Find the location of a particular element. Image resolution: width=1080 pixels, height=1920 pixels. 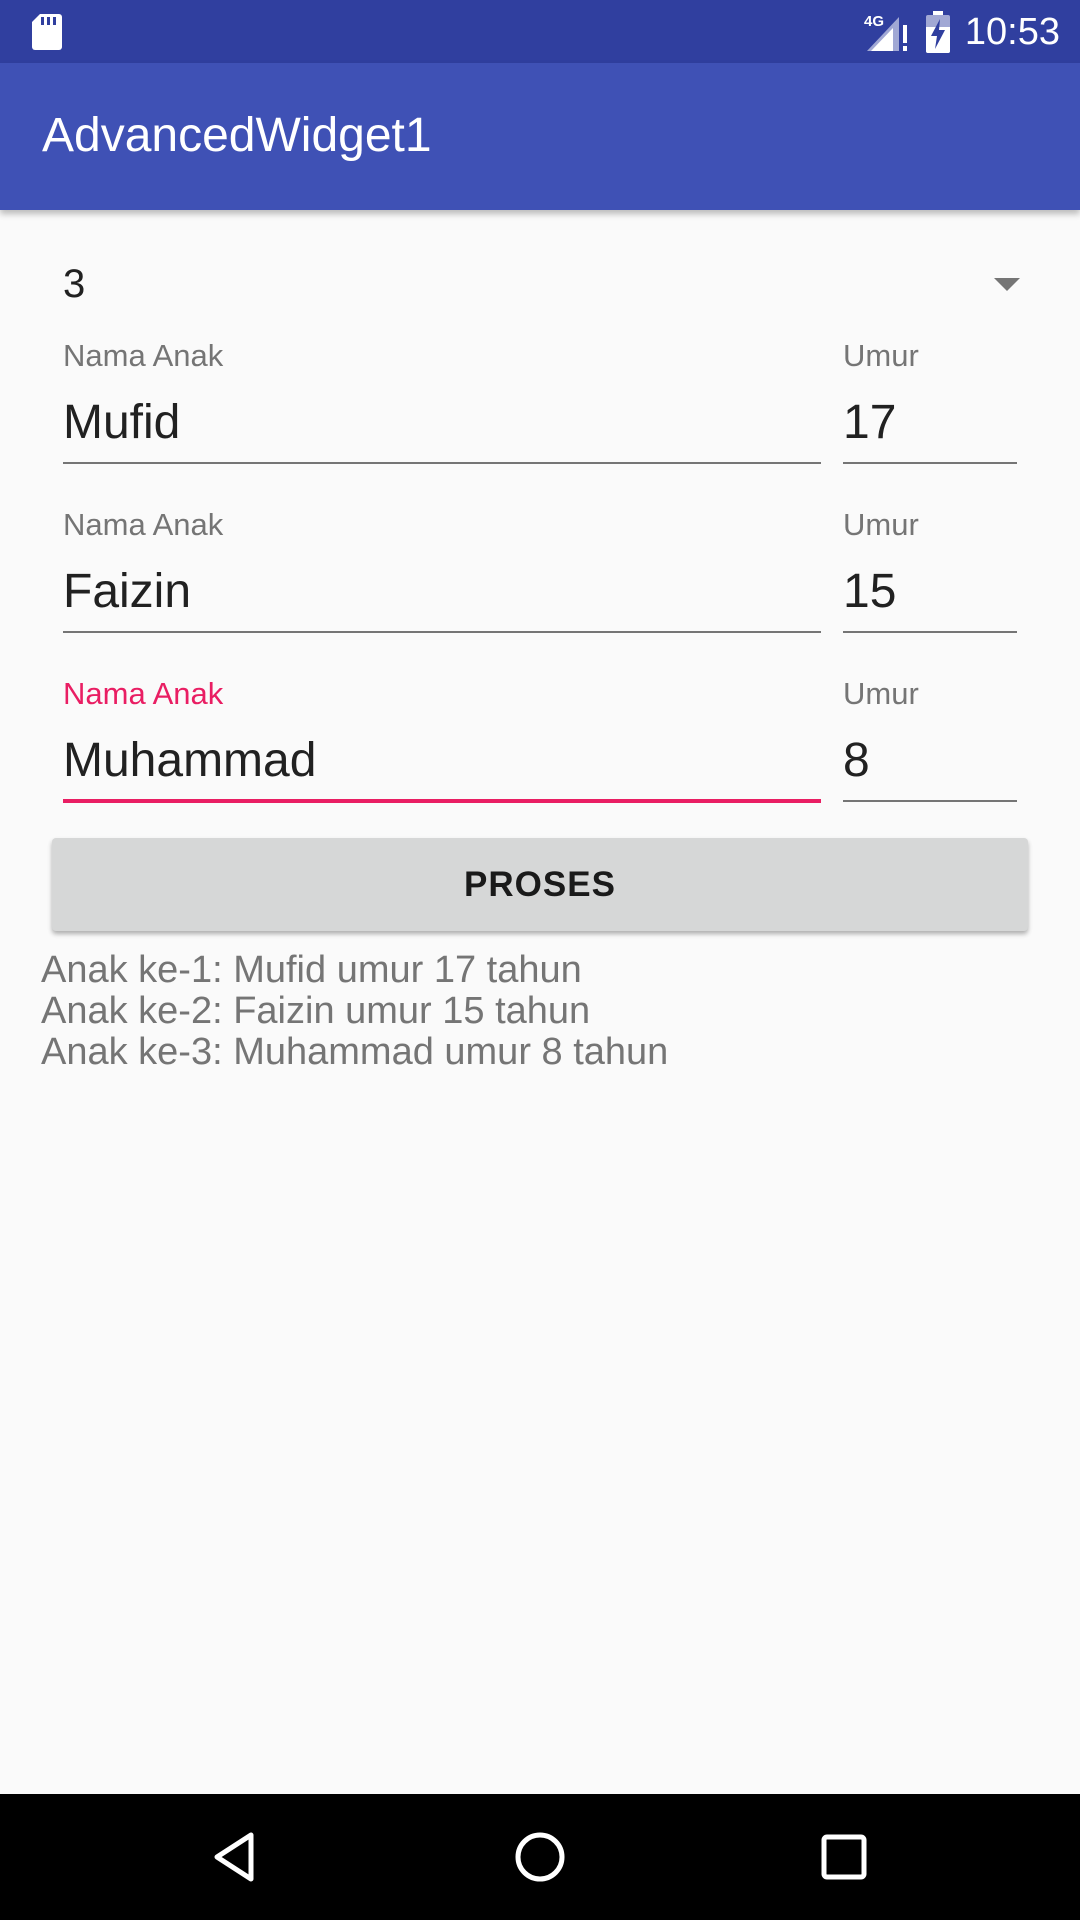

age-field-1: Umur is located at coordinates (930, 406).